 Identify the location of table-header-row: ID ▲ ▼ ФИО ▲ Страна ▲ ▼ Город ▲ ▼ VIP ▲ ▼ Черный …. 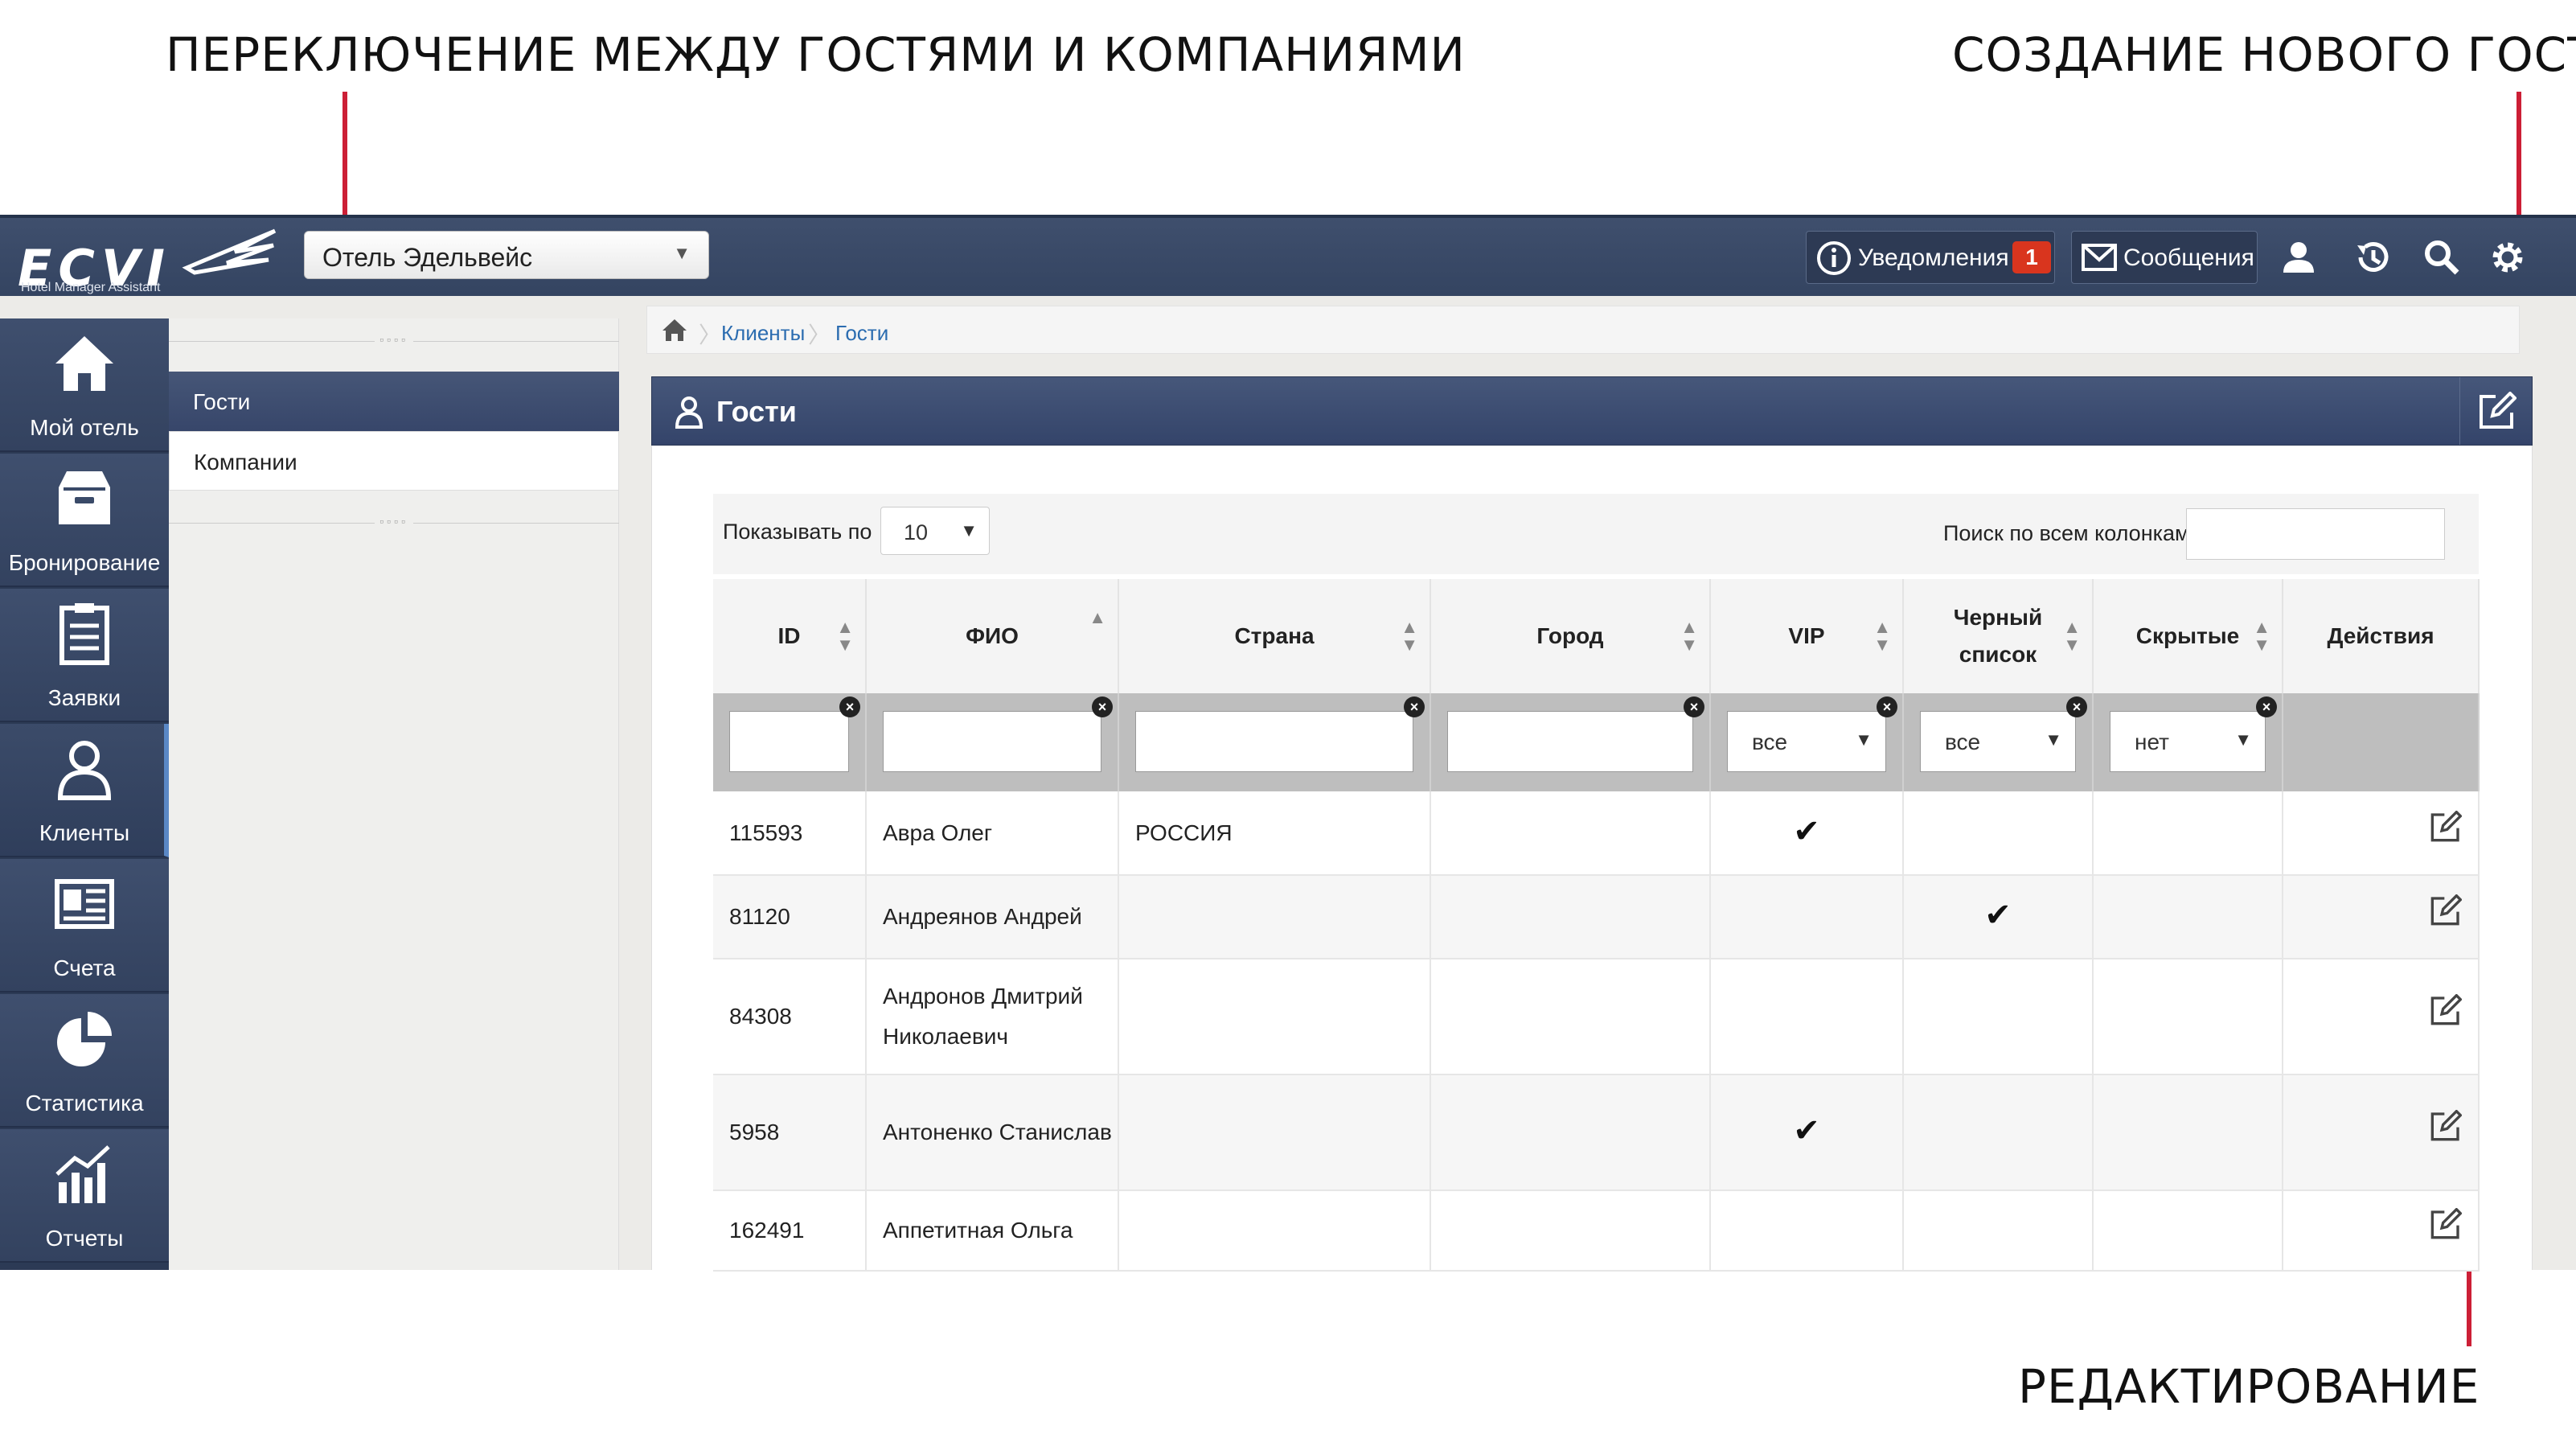
(1597, 636).